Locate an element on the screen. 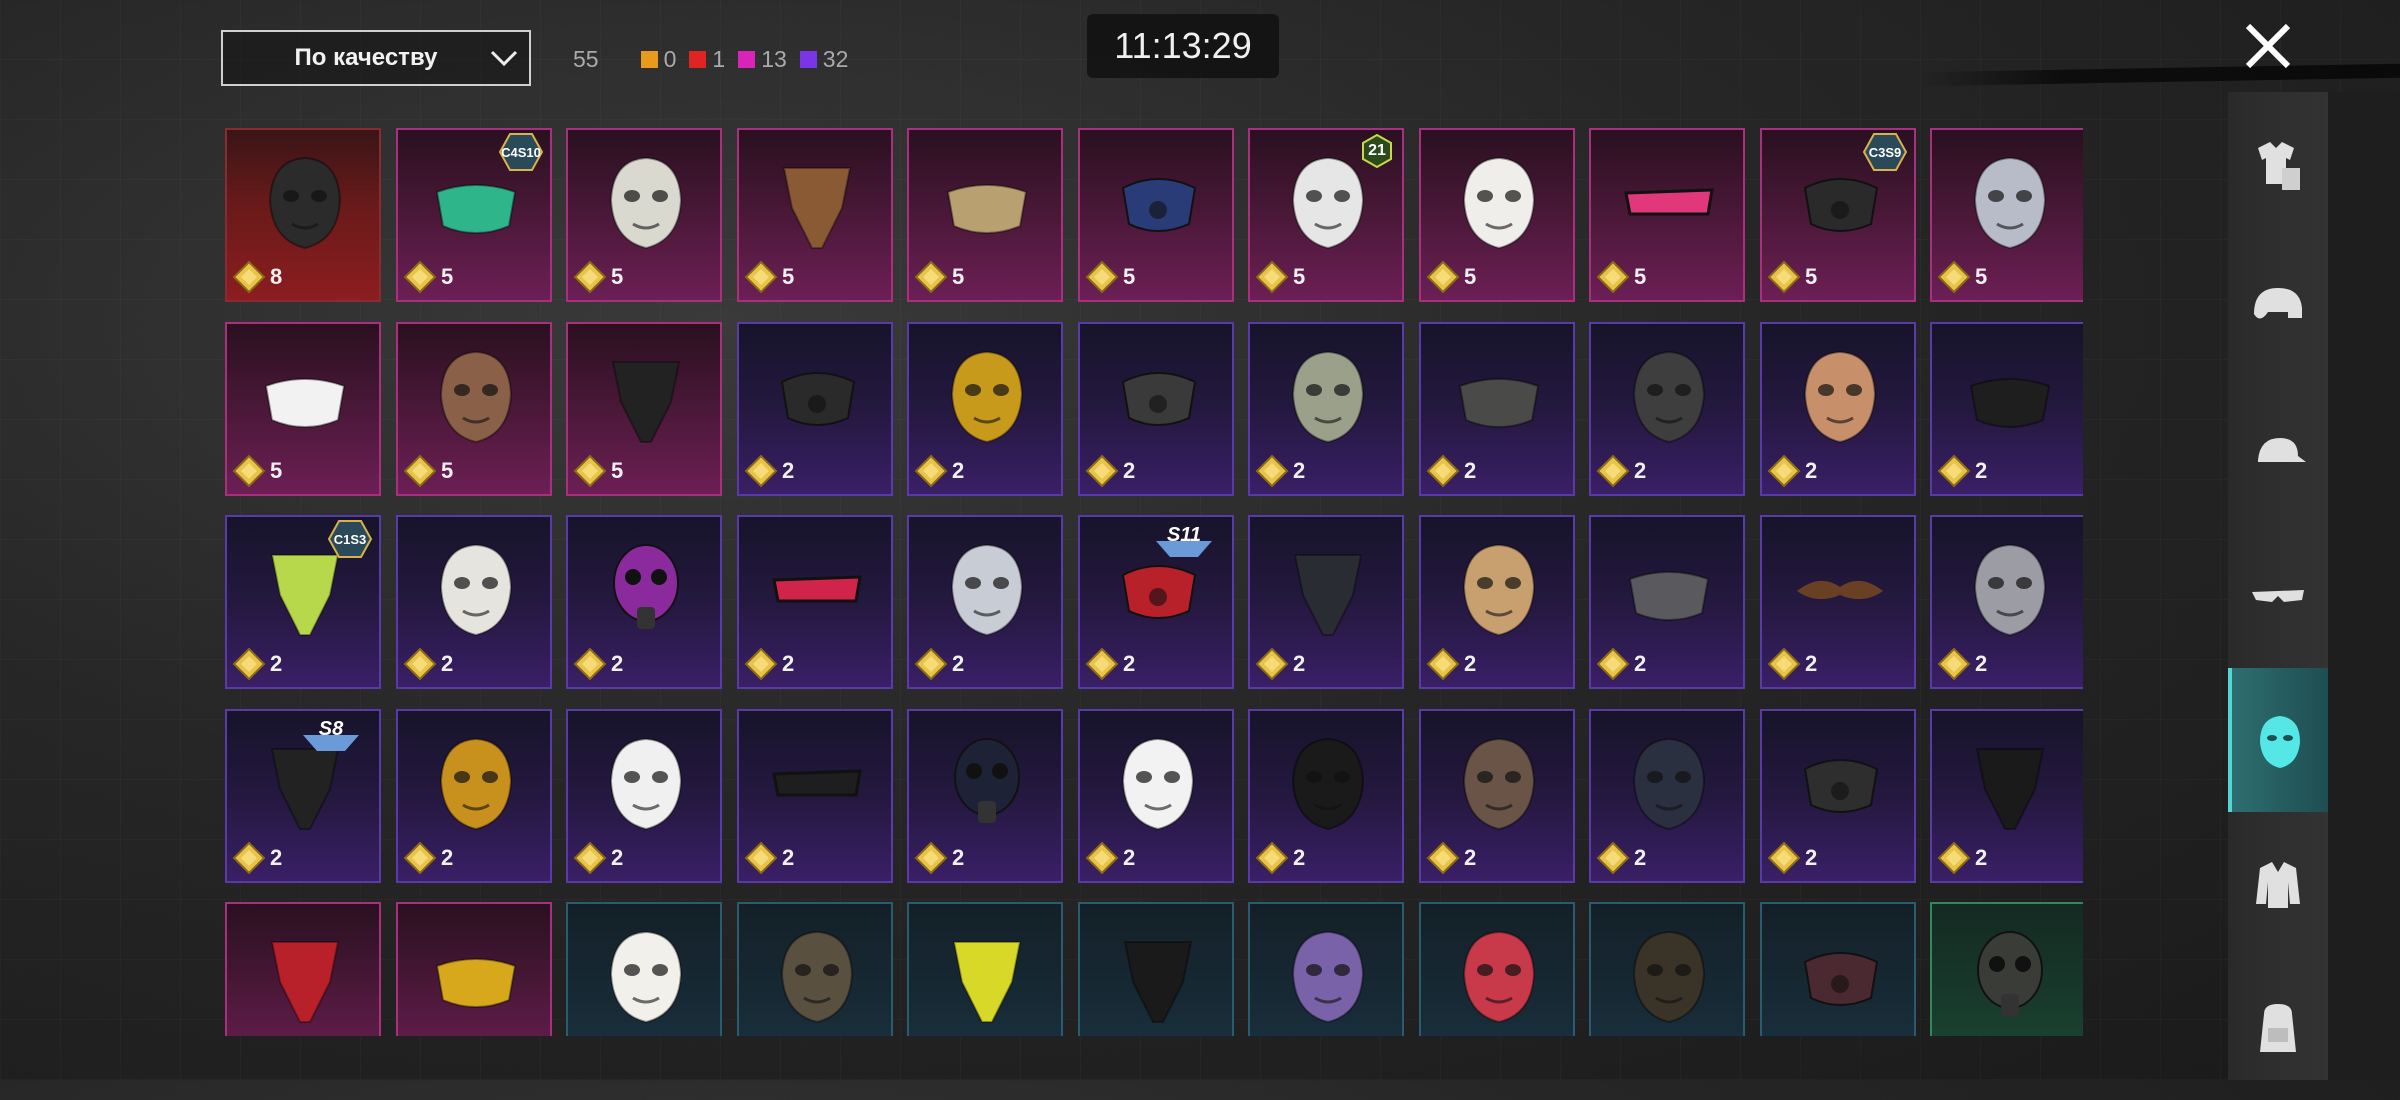  inventory-item: 5 21 is located at coordinates (1326, 215).